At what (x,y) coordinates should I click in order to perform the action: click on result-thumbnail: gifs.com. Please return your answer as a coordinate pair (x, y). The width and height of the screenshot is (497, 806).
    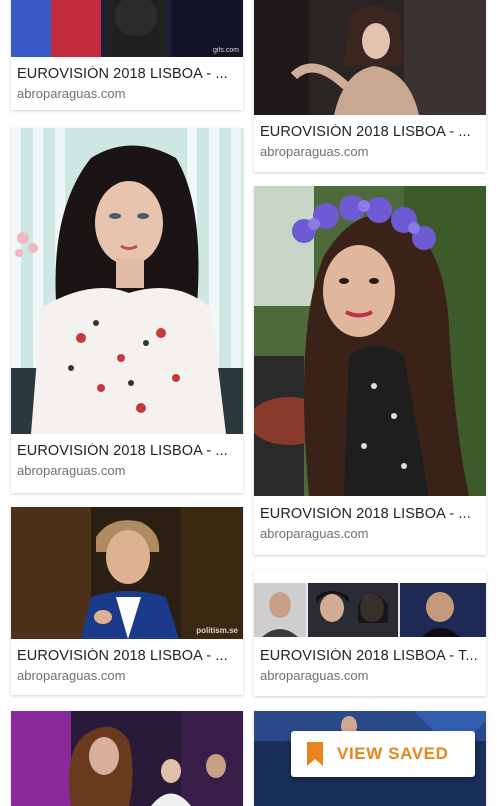
    Looking at the image, I should click on (127, 28).